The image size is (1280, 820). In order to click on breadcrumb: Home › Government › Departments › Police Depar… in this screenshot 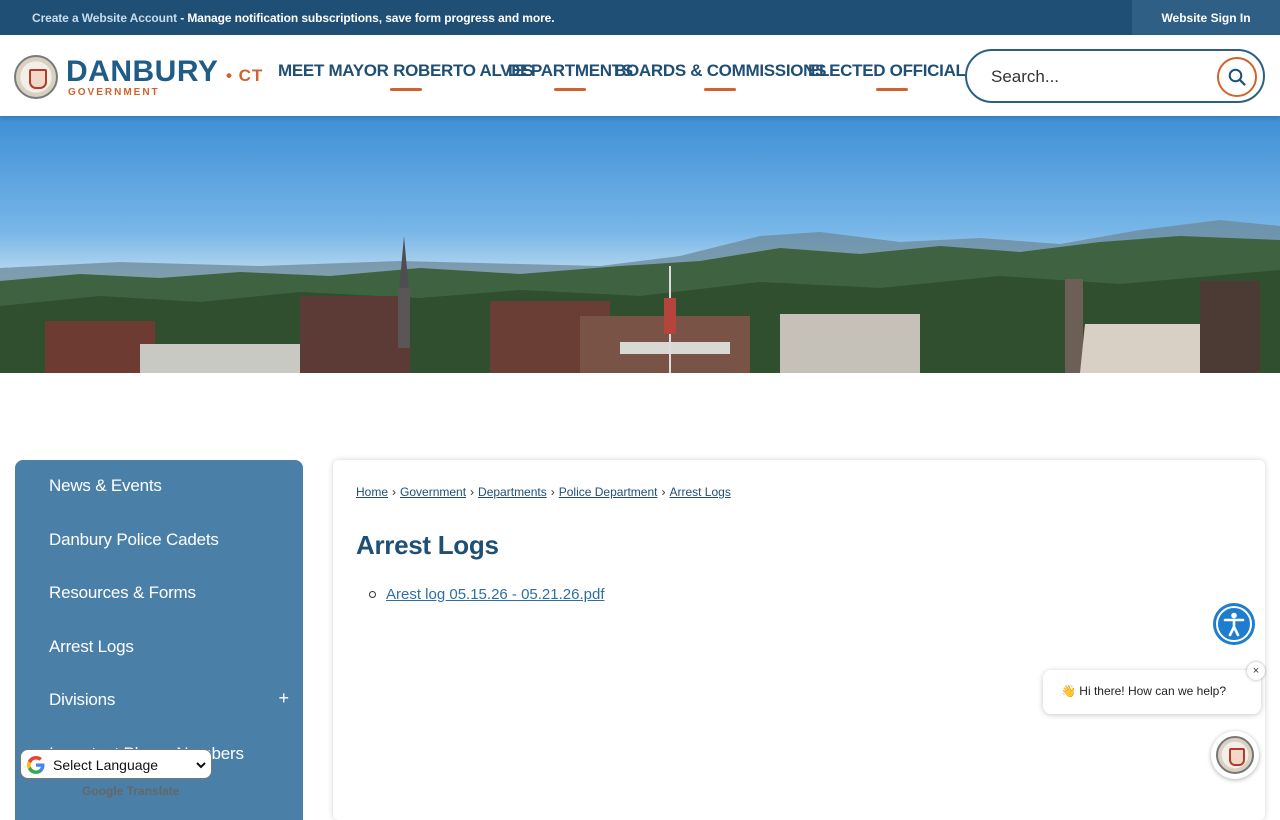, I will do `click(543, 492)`.